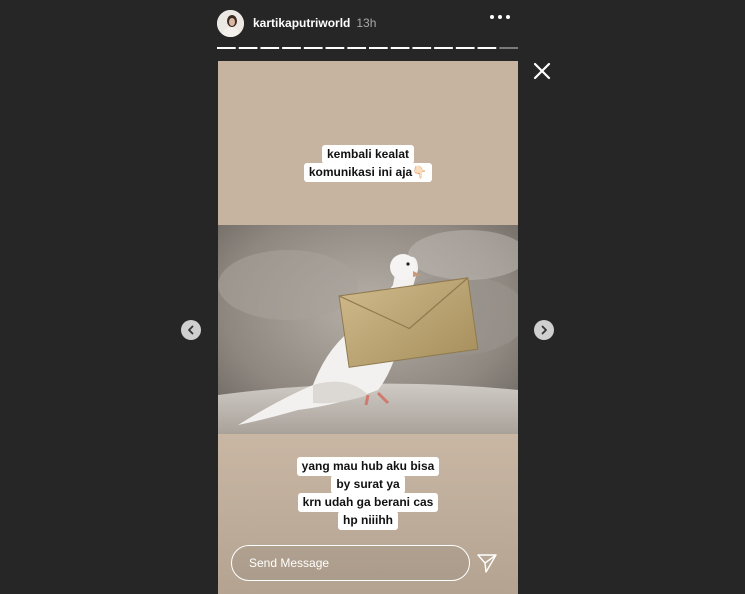 Image resolution: width=745 pixels, height=594 pixels. I want to click on story-header: kartikaputriworld 13h, so click(367, 23).